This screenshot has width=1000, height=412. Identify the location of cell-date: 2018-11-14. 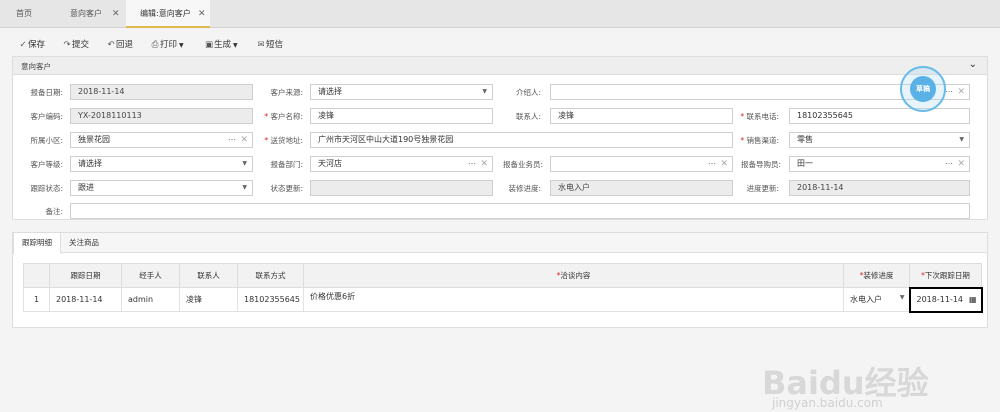
(85, 299).